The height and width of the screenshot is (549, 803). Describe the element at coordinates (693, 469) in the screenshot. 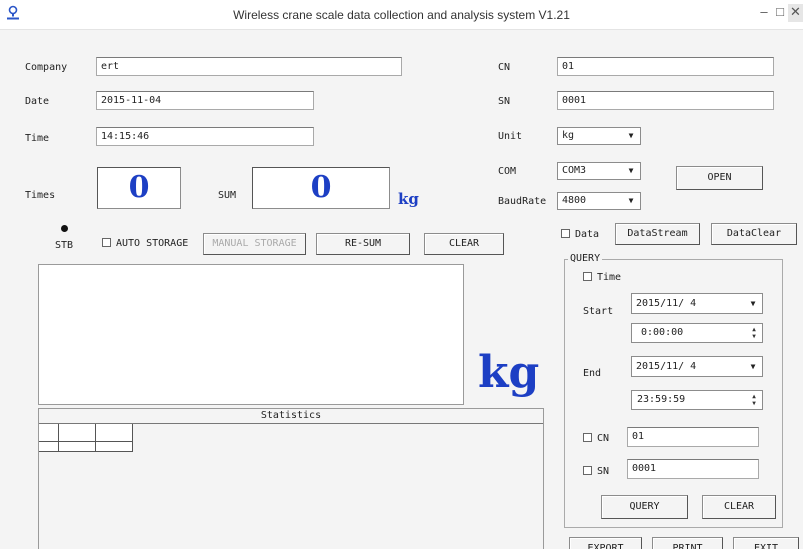

I see `query-sn-field: 0001` at that location.